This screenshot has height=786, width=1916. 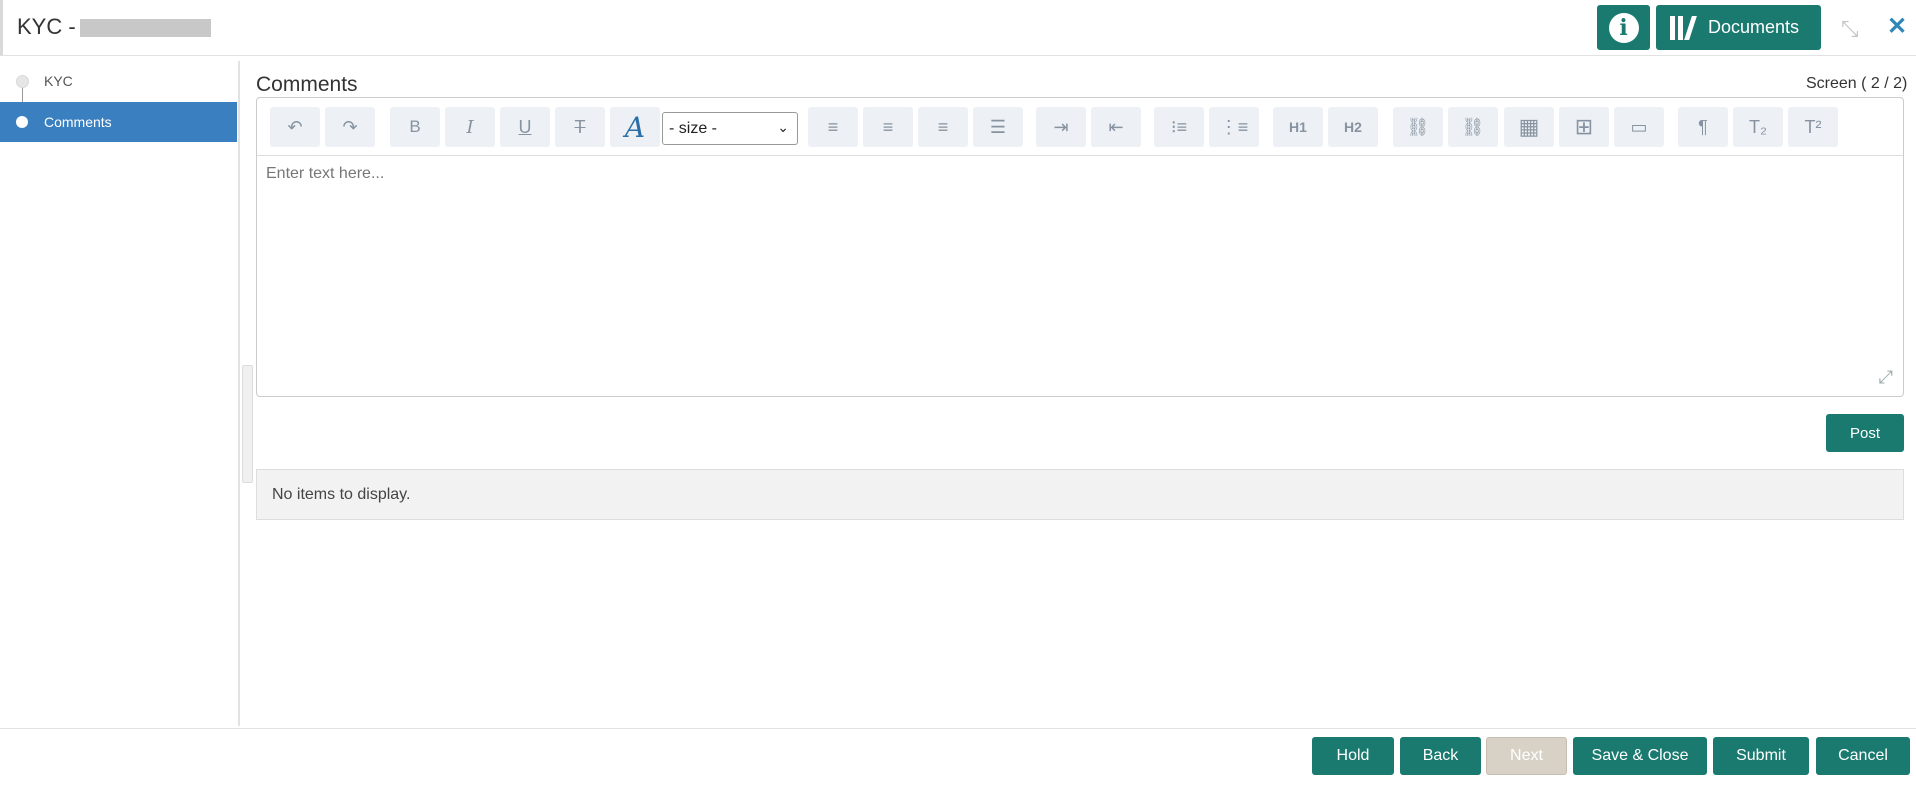 I want to click on screen-indicator: Screen ( 2 / 2), so click(x=1857, y=83).